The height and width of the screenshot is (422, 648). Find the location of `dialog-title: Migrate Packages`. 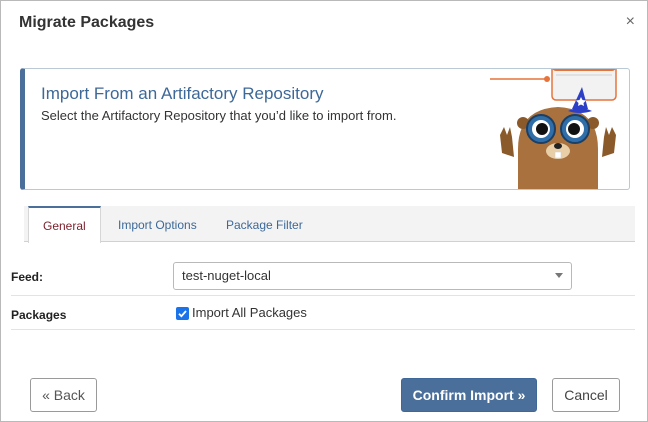

dialog-title: Migrate Packages is located at coordinates (87, 22).